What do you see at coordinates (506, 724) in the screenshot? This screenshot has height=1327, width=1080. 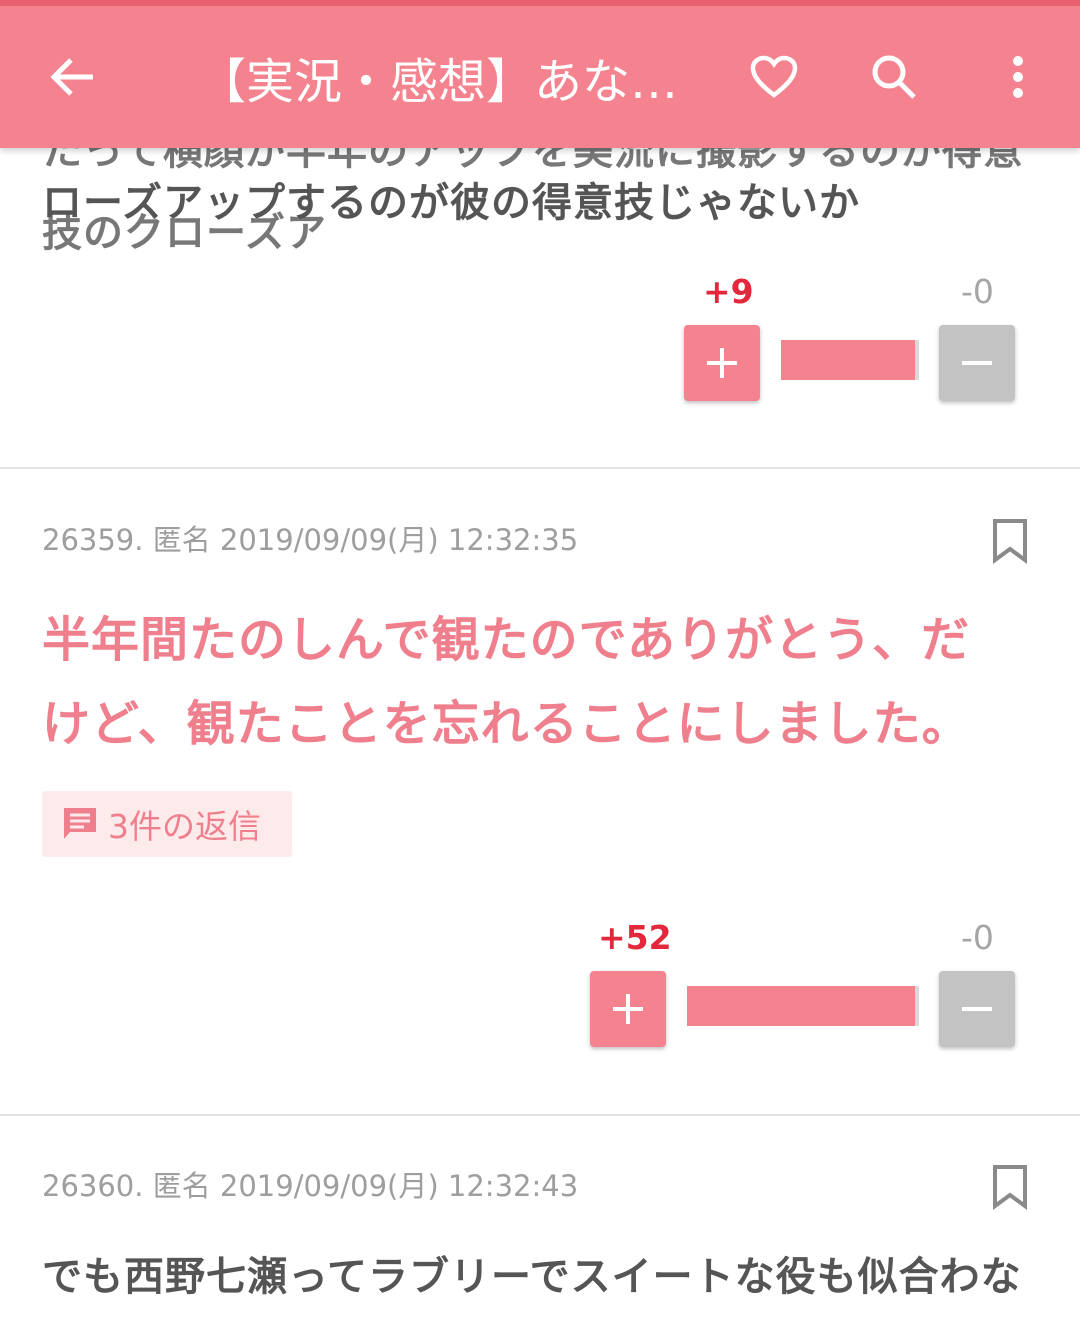 I see `comment-text-line: けど、観たことを忘れることにしました。` at bounding box center [506, 724].